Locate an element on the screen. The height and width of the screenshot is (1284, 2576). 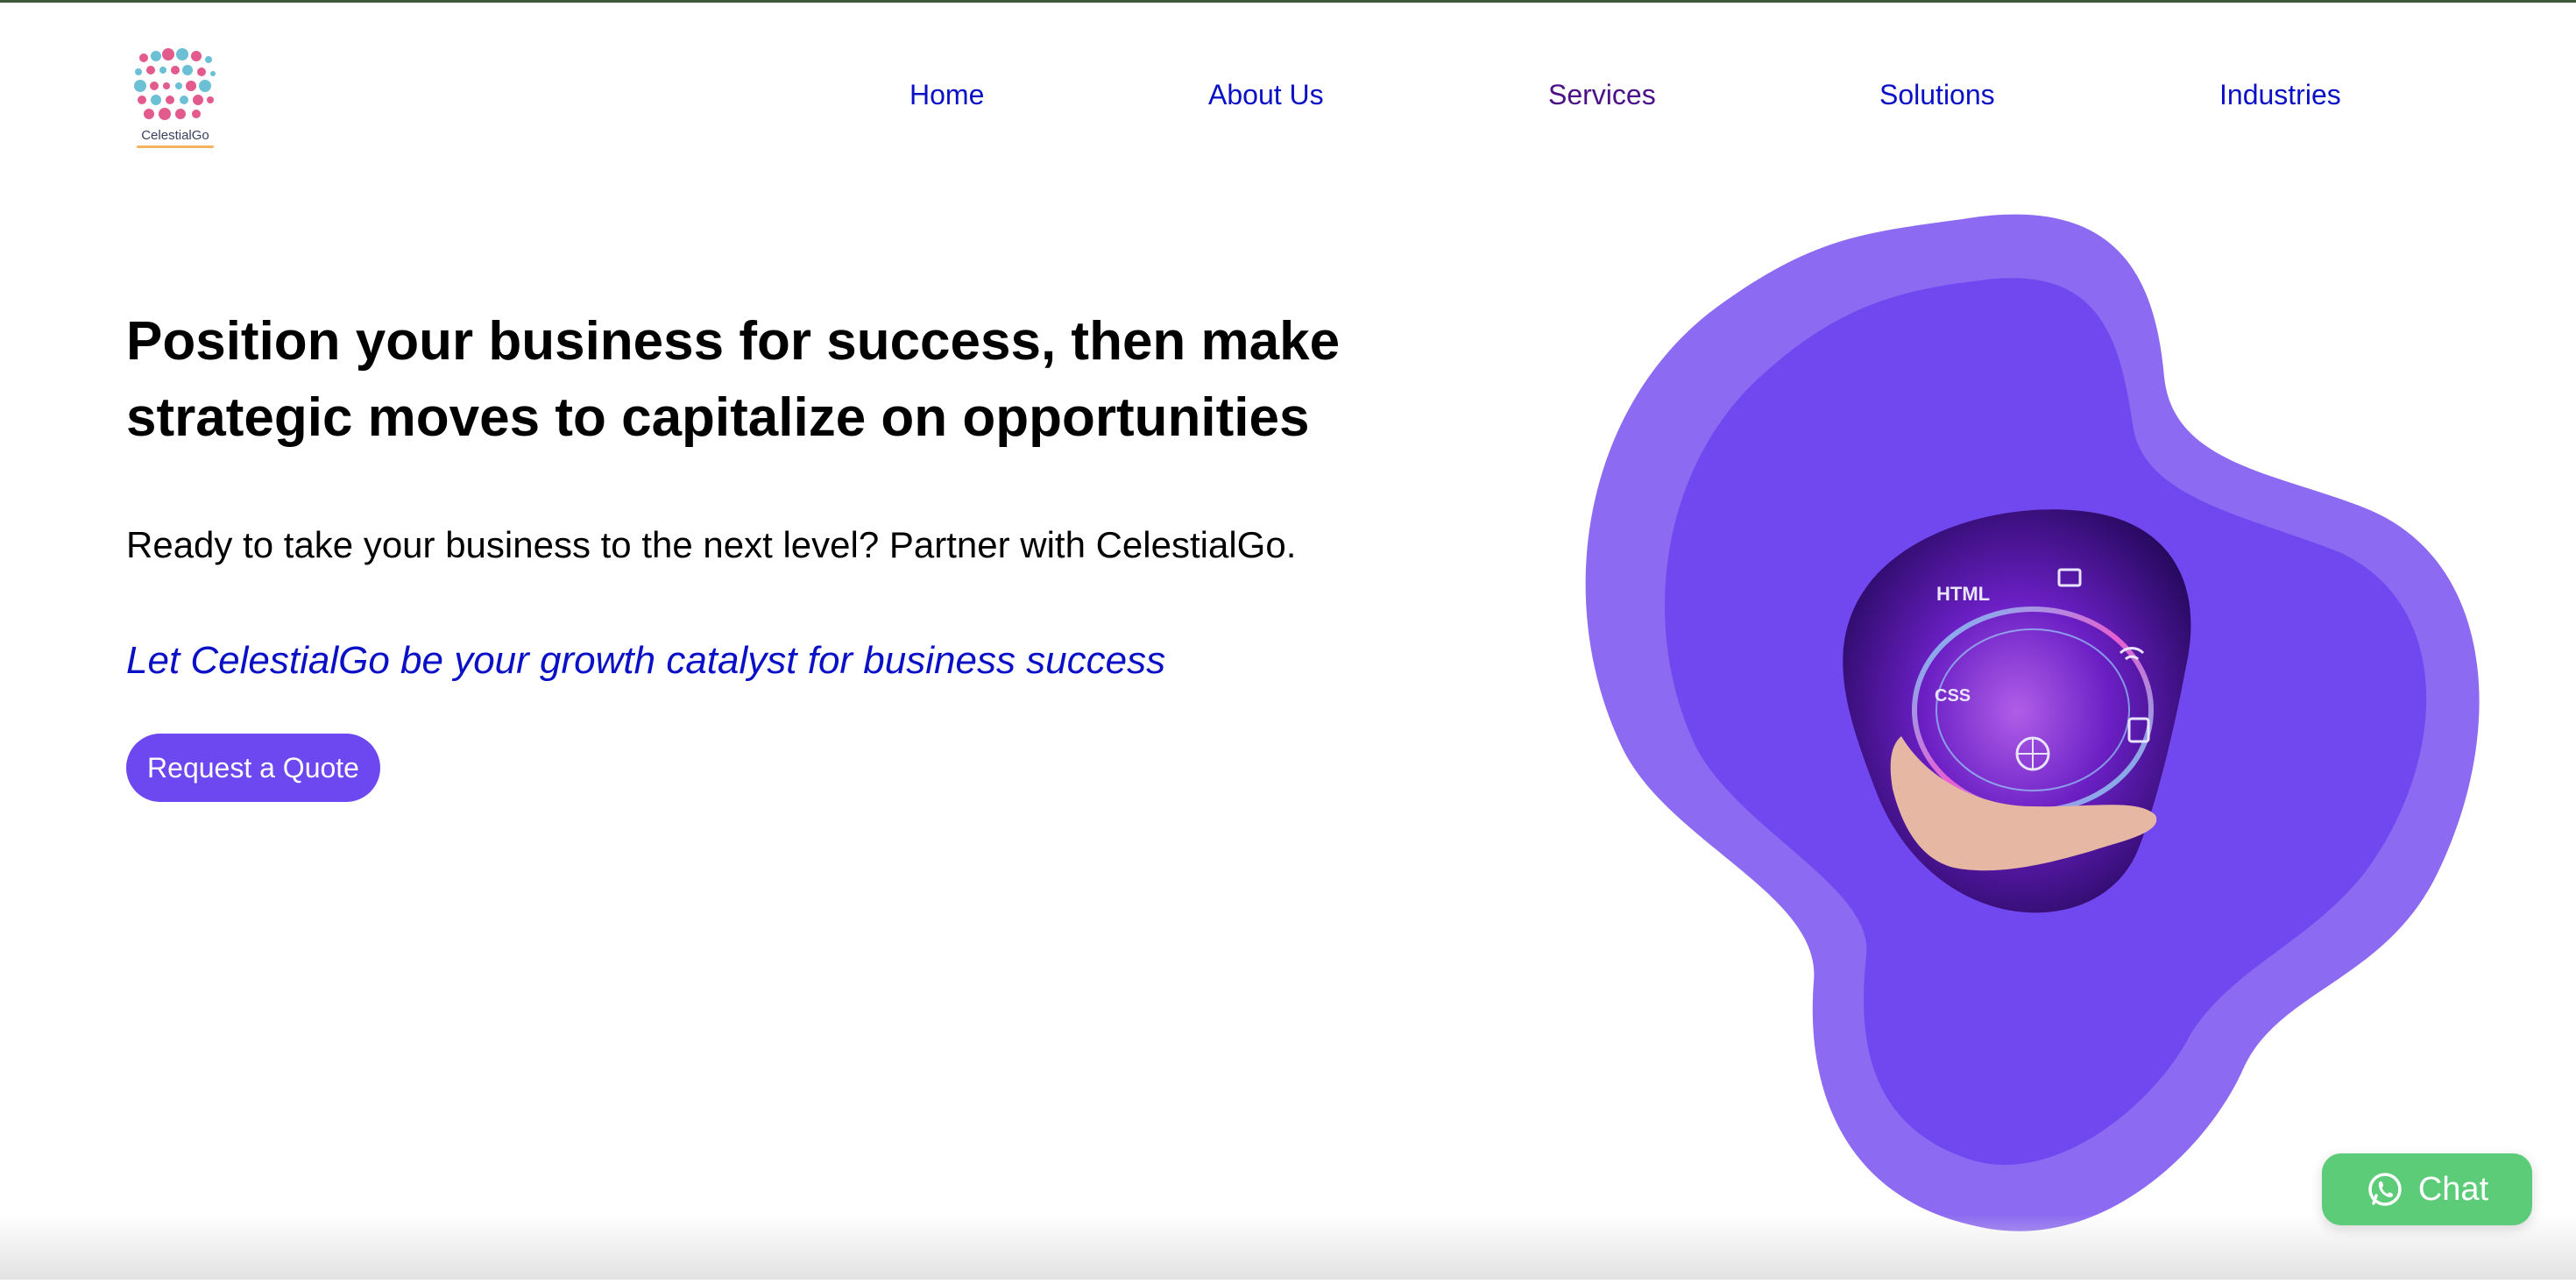
chat-label: Chat is located at coordinates (2453, 1189).